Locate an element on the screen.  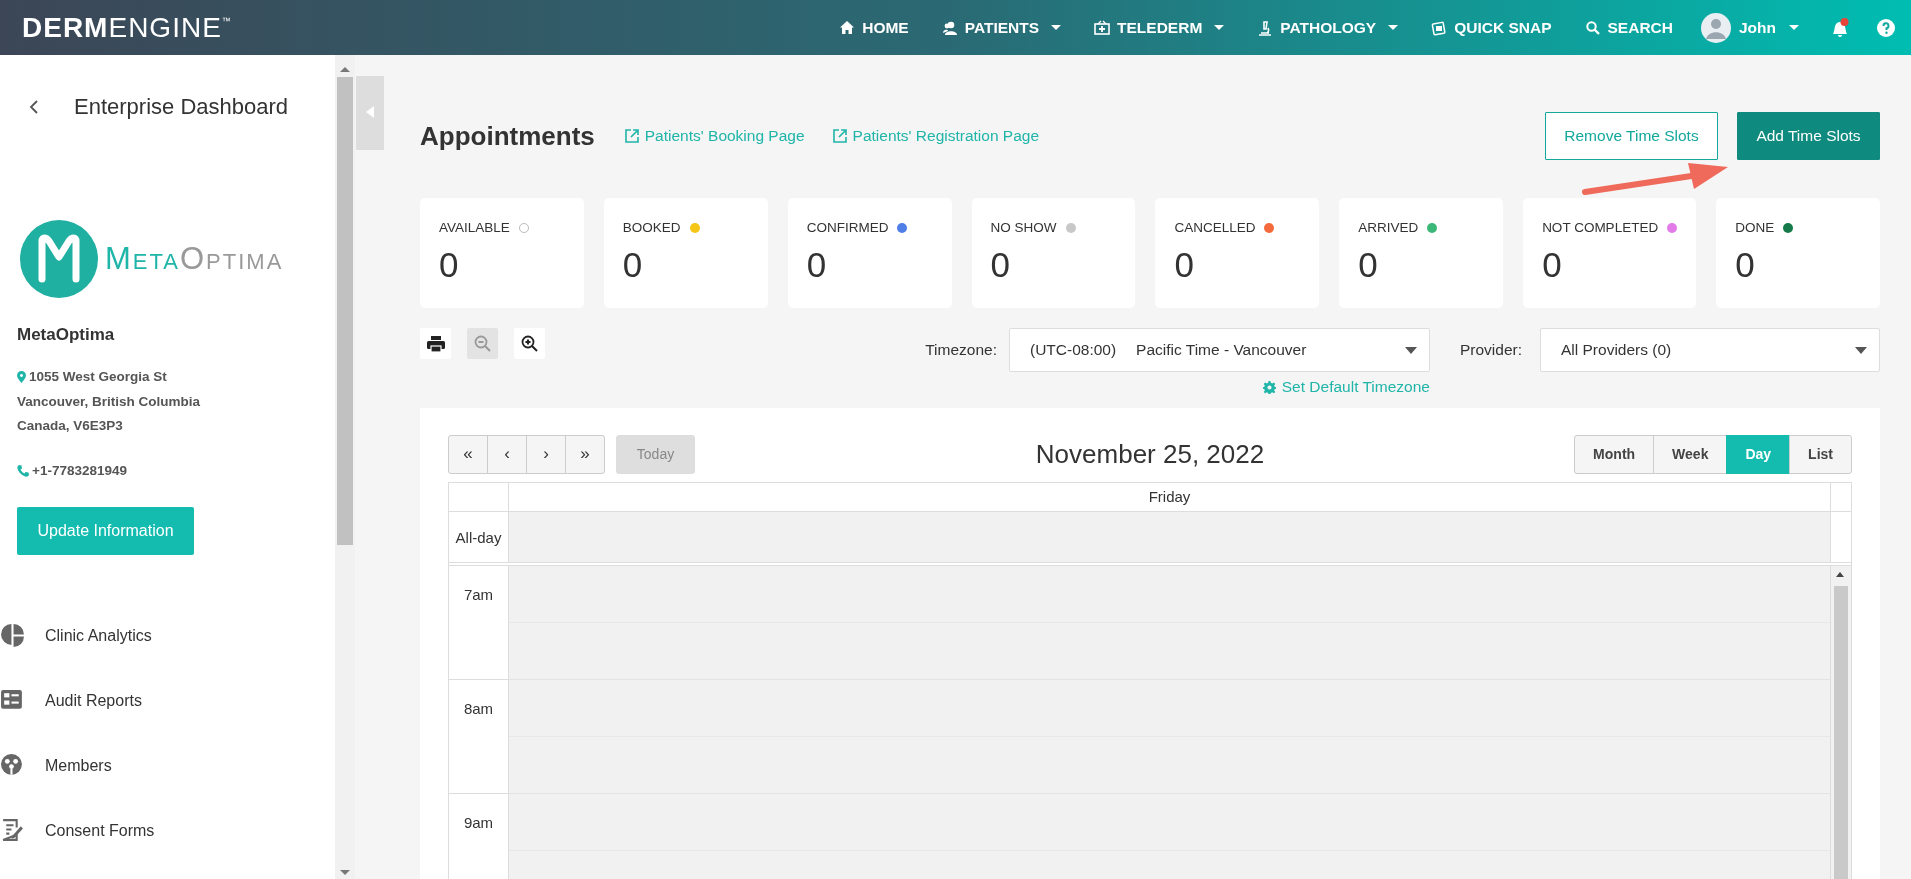
calendar-nav-button: › is located at coordinates (546, 454).